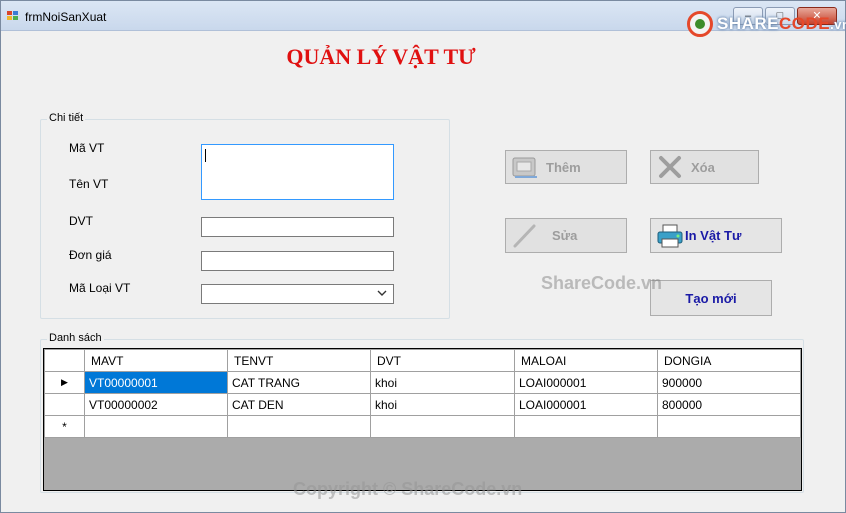 This screenshot has width=846, height=513. I want to click on ma-vt-ten-vt-input, so click(297, 172).